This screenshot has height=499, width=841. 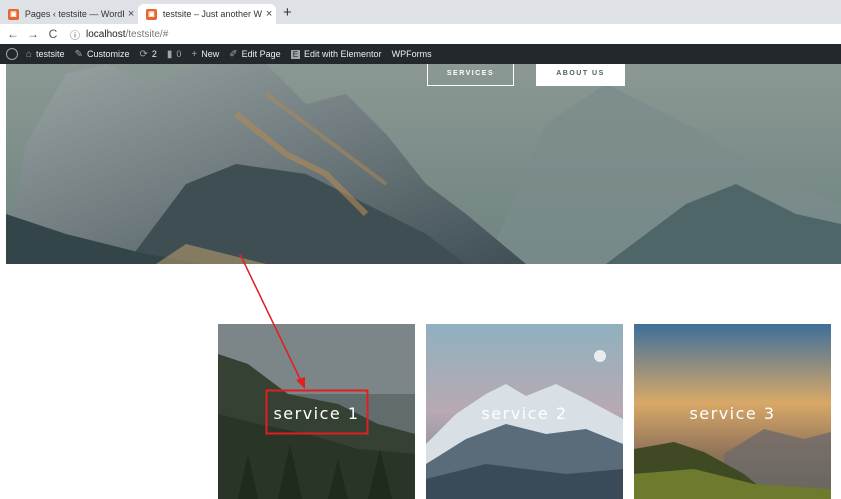 What do you see at coordinates (13, 34) in the screenshot?
I see `back-arrow-icon: ←` at bounding box center [13, 34].